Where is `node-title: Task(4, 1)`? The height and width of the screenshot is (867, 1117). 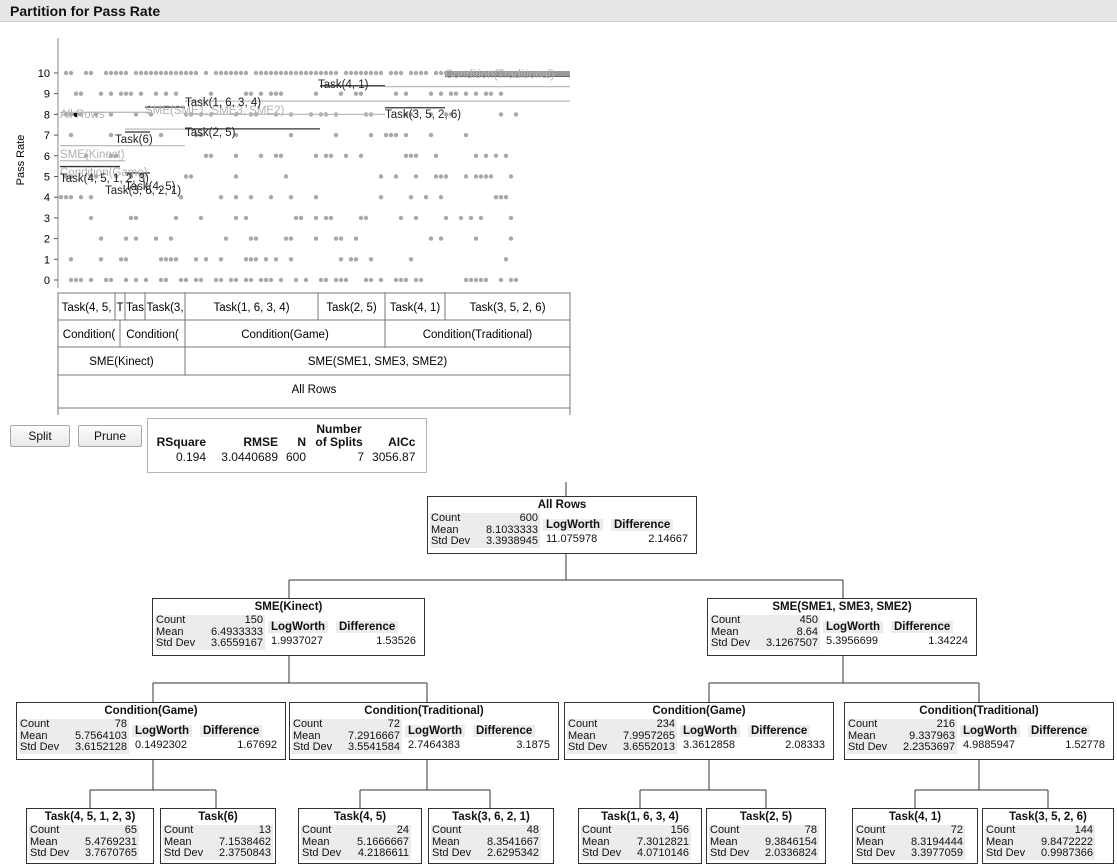 node-title: Task(4, 1) is located at coordinates (915, 817).